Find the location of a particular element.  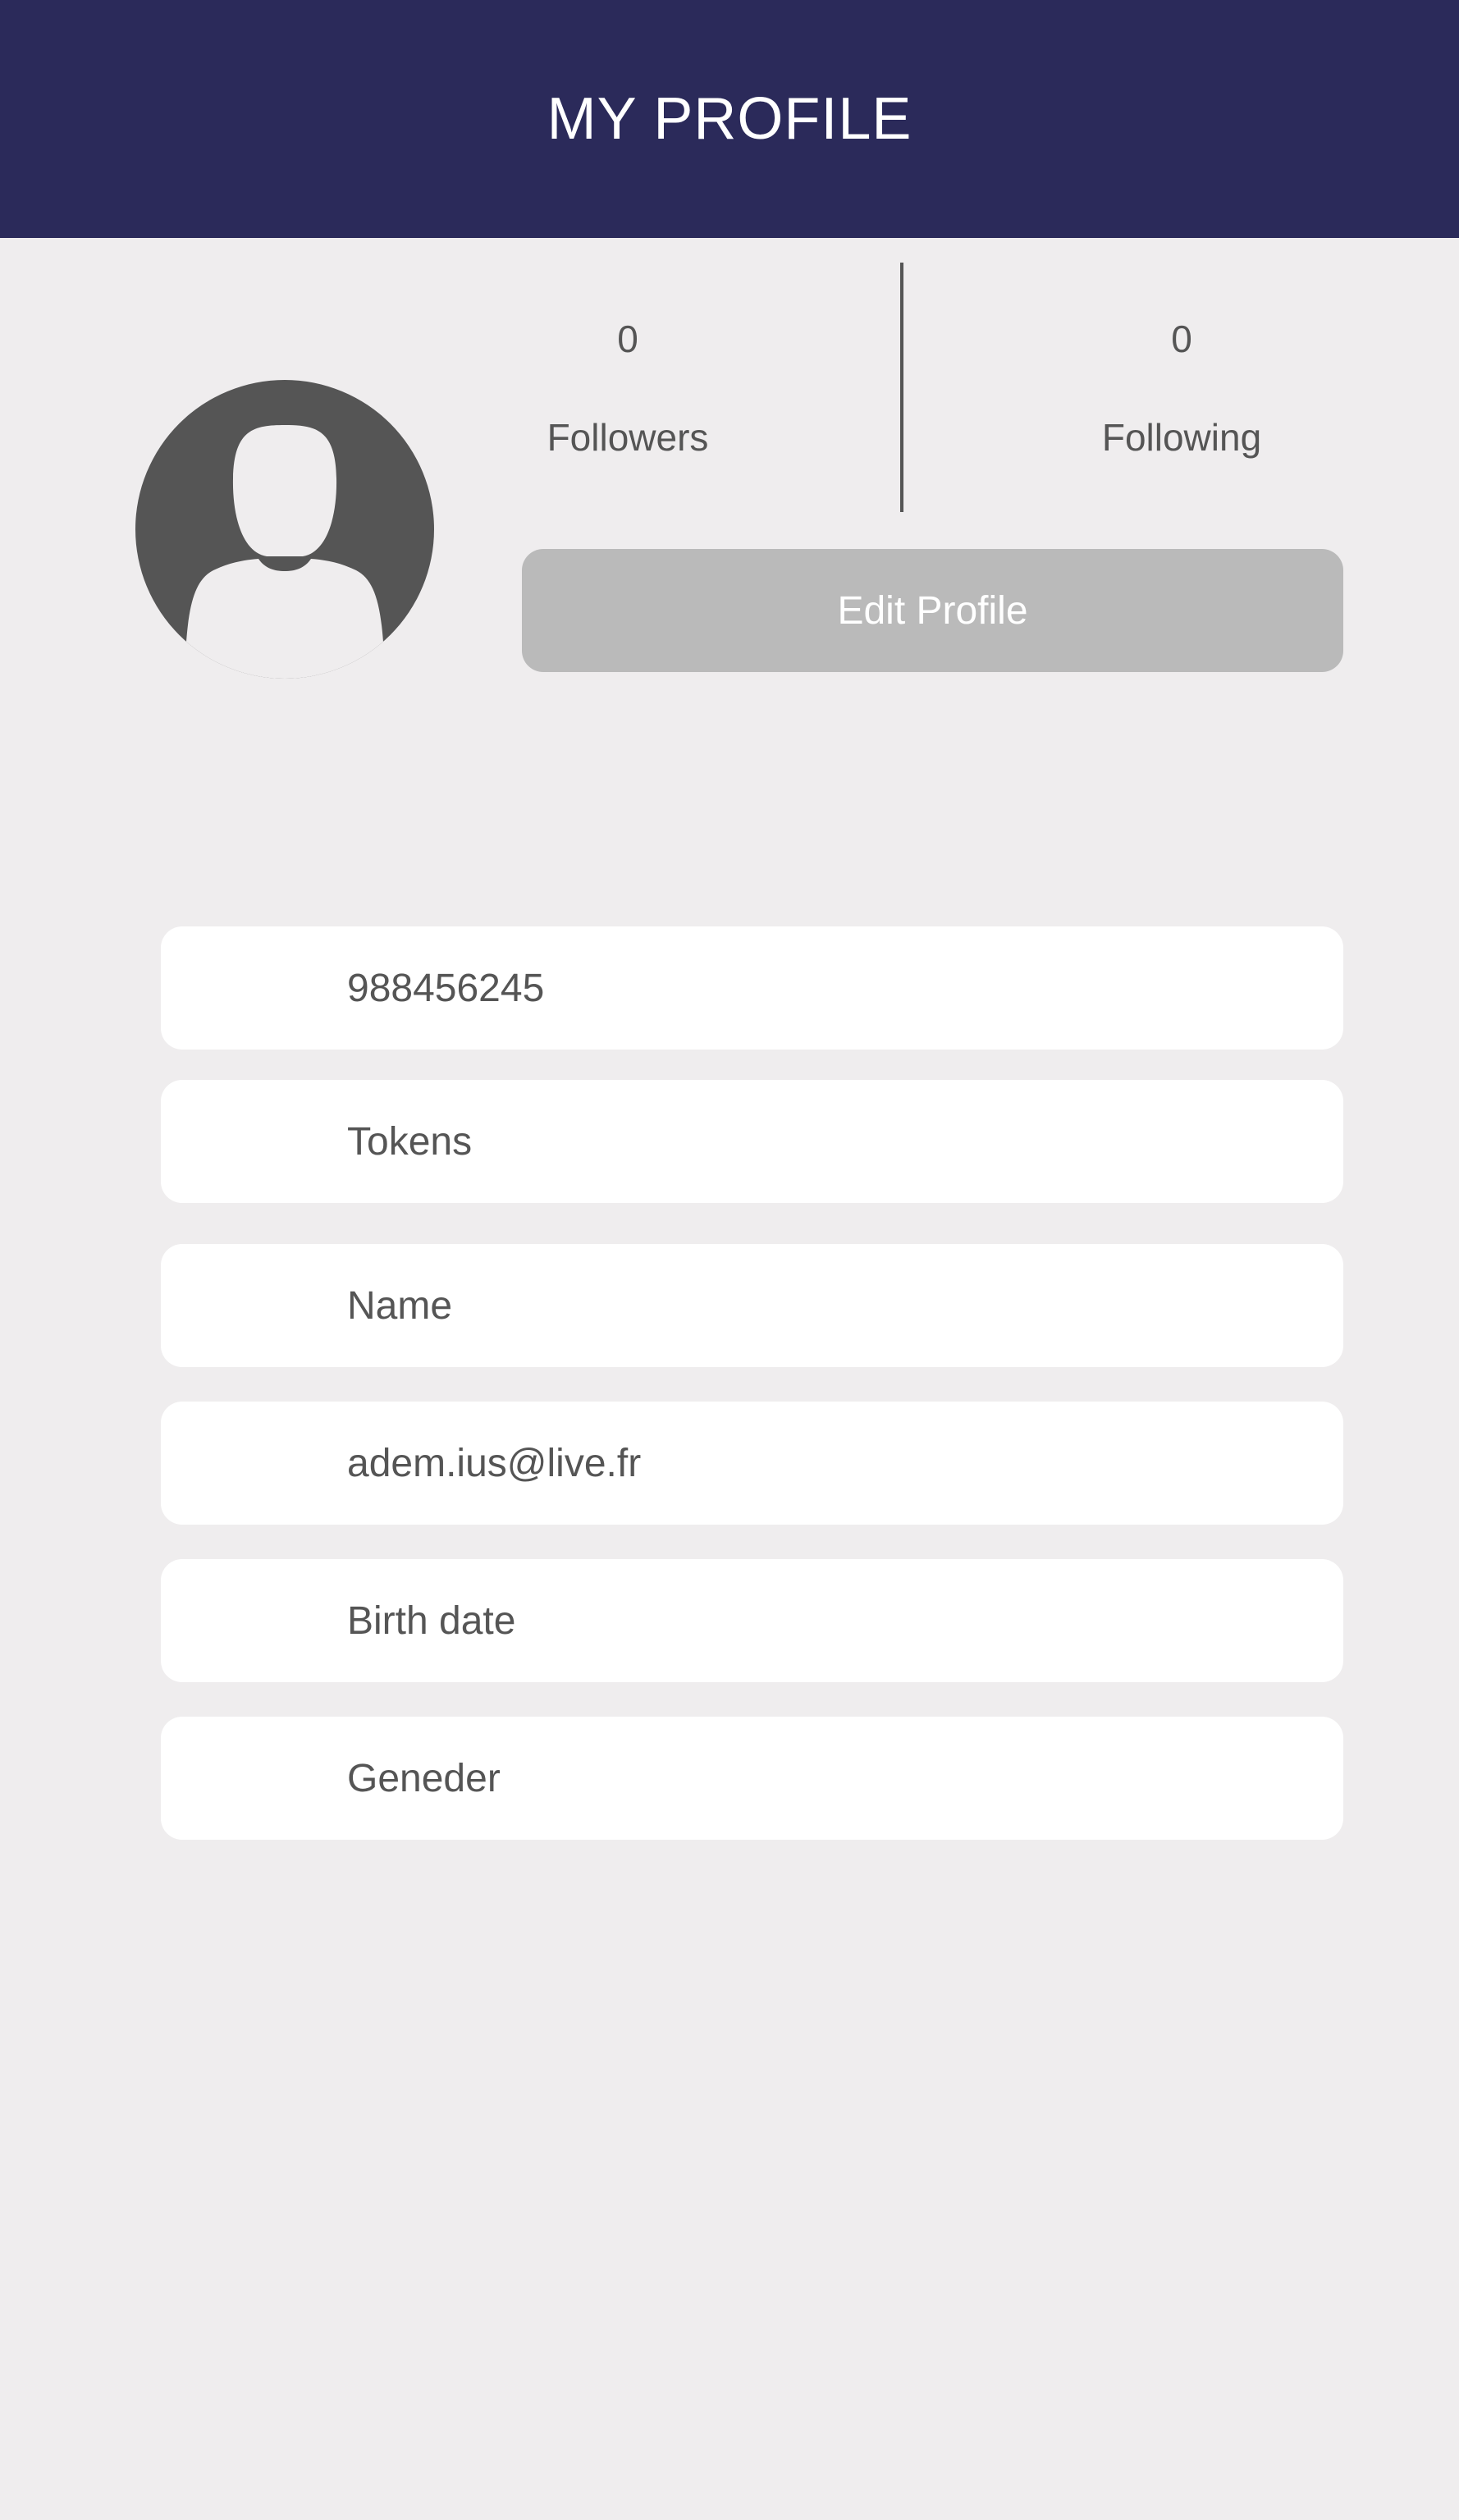

header-bar: MY PROFILE is located at coordinates (729, 119).